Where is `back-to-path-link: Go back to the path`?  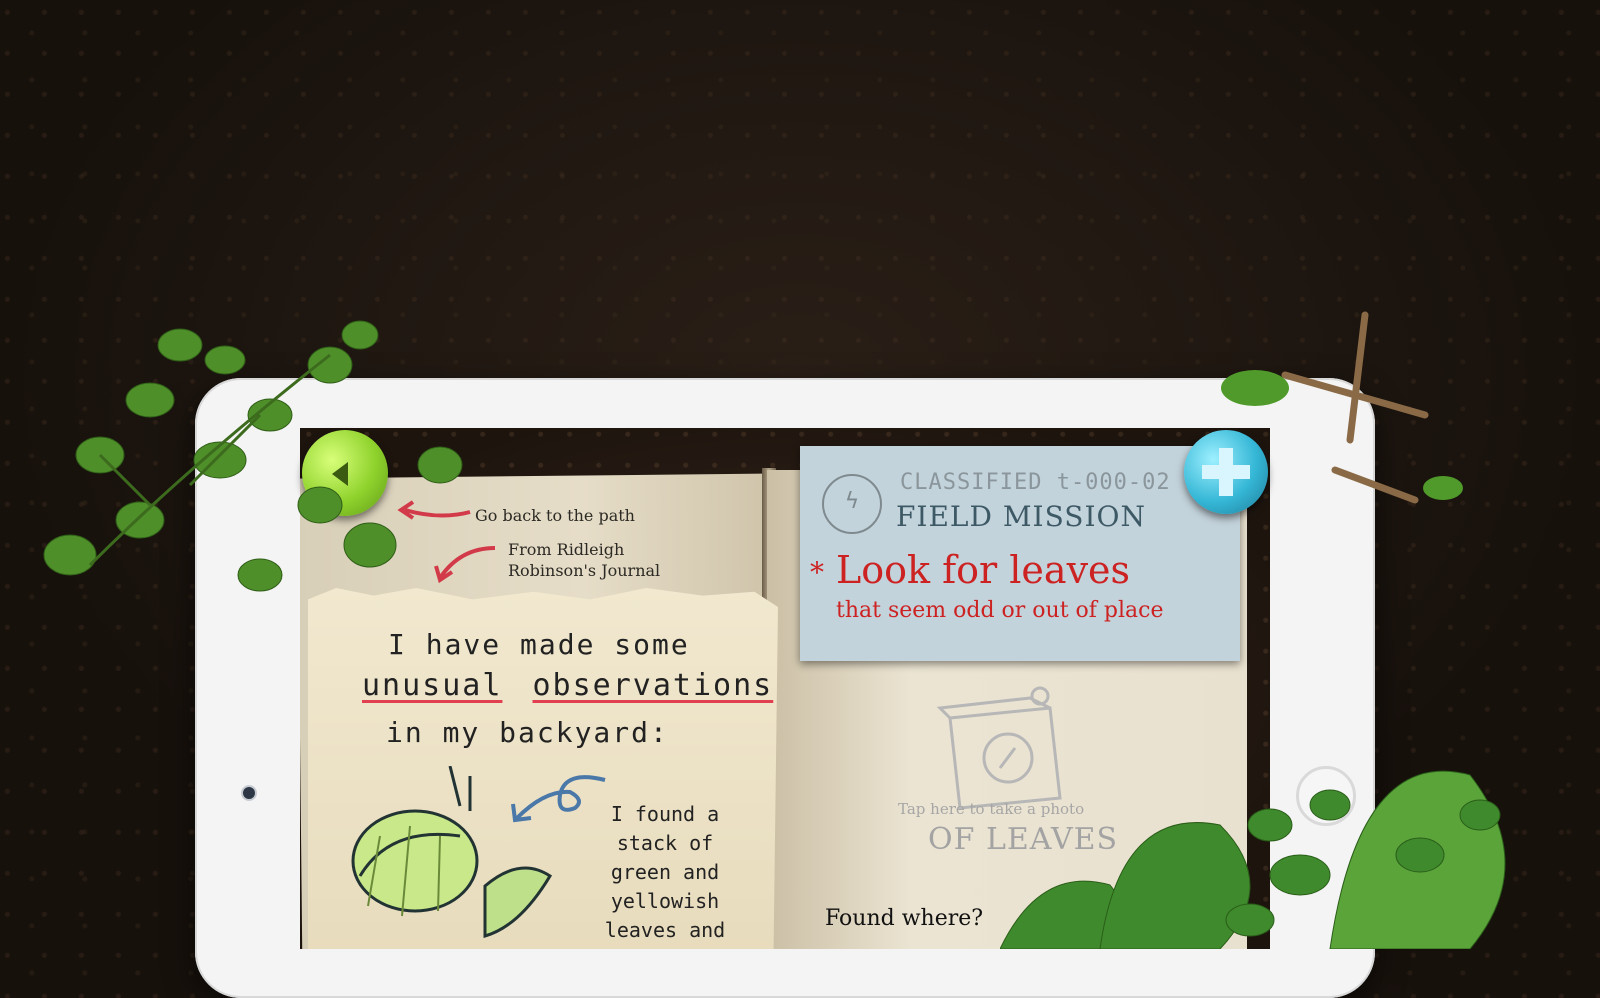
back-to-path-link: Go back to the path is located at coordinates (555, 515).